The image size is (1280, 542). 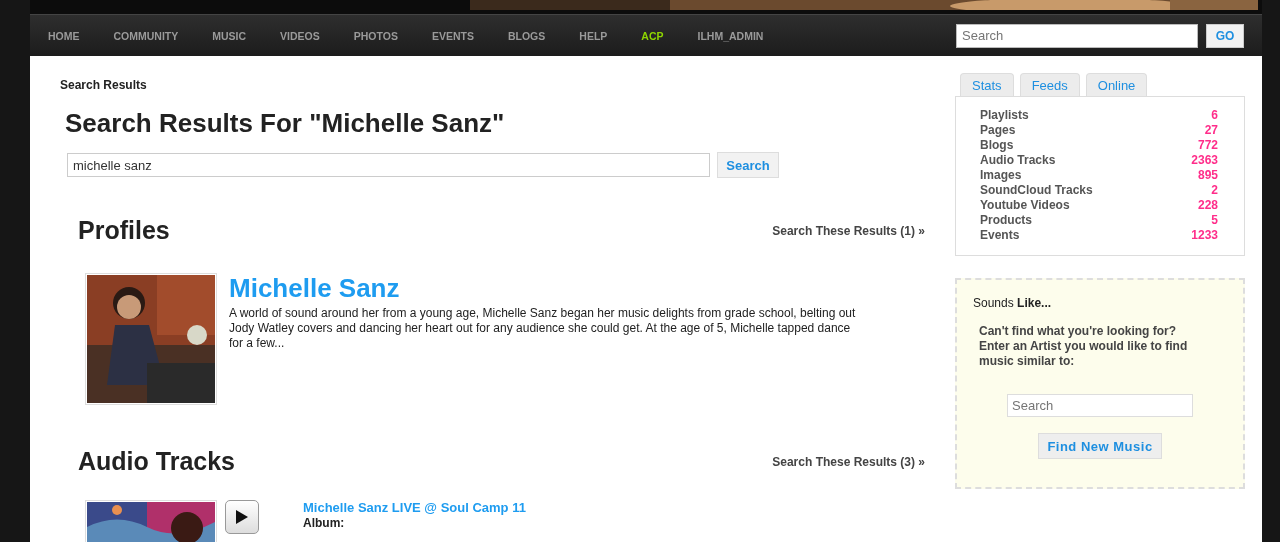 What do you see at coordinates (300, 35) in the screenshot?
I see `nav-link: VIDEOS` at bounding box center [300, 35].